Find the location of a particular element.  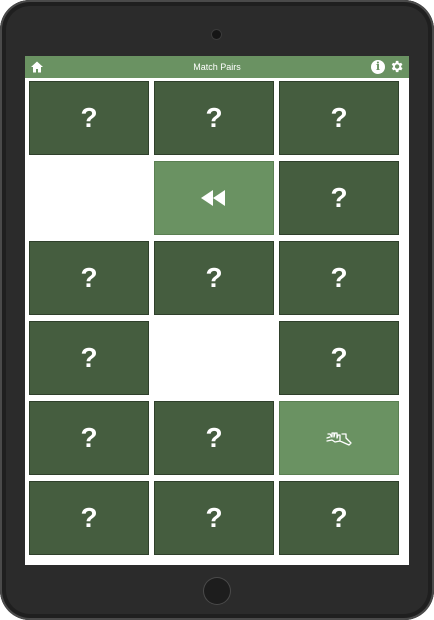

app-bar: Match Pairs i is located at coordinates (217, 67).